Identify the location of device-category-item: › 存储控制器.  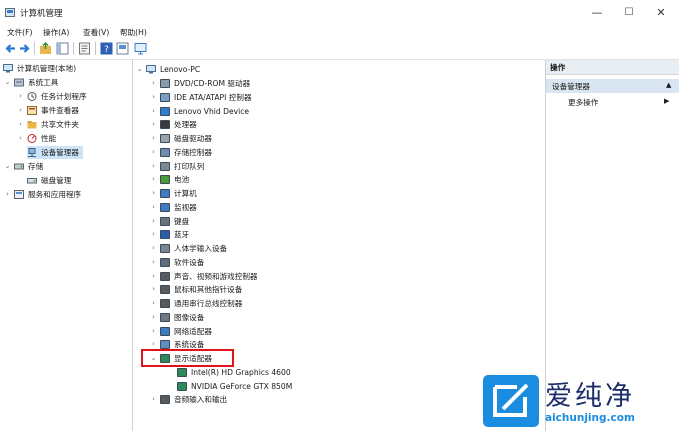
(181, 152).